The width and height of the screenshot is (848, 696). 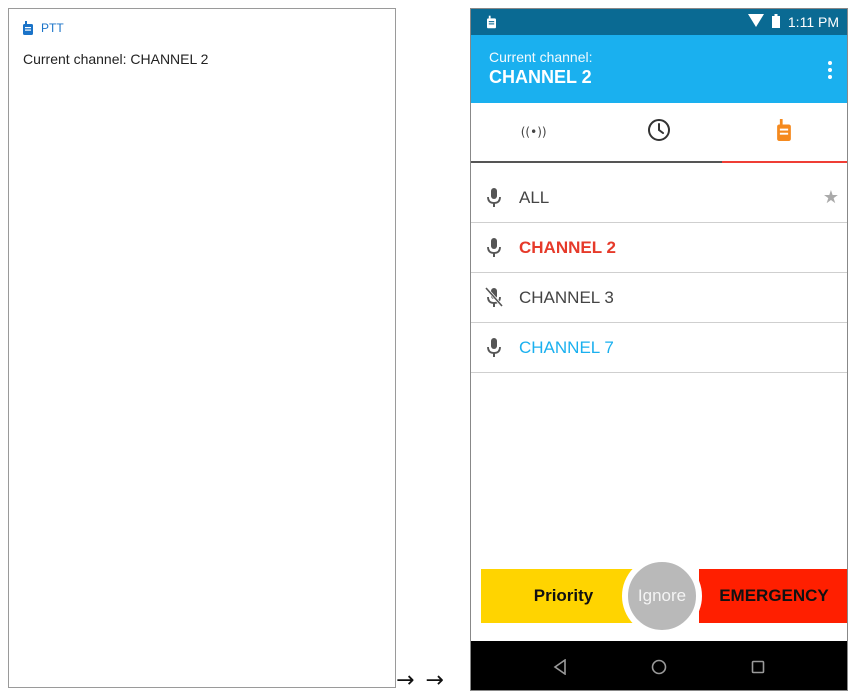 I want to click on recents-icon, so click(x=758, y=667).